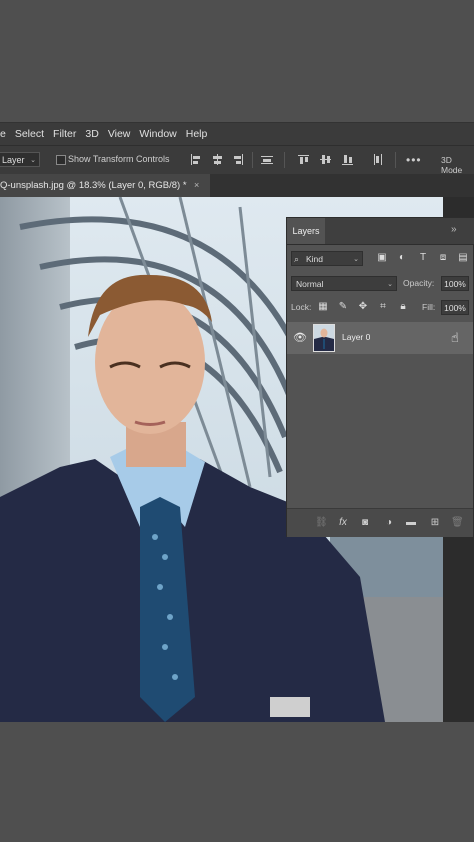 This screenshot has height=842, width=474. What do you see at coordinates (363, 307) in the screenshot?
I see `lock-position-icon: ✥` at bounding box center [363, 307].